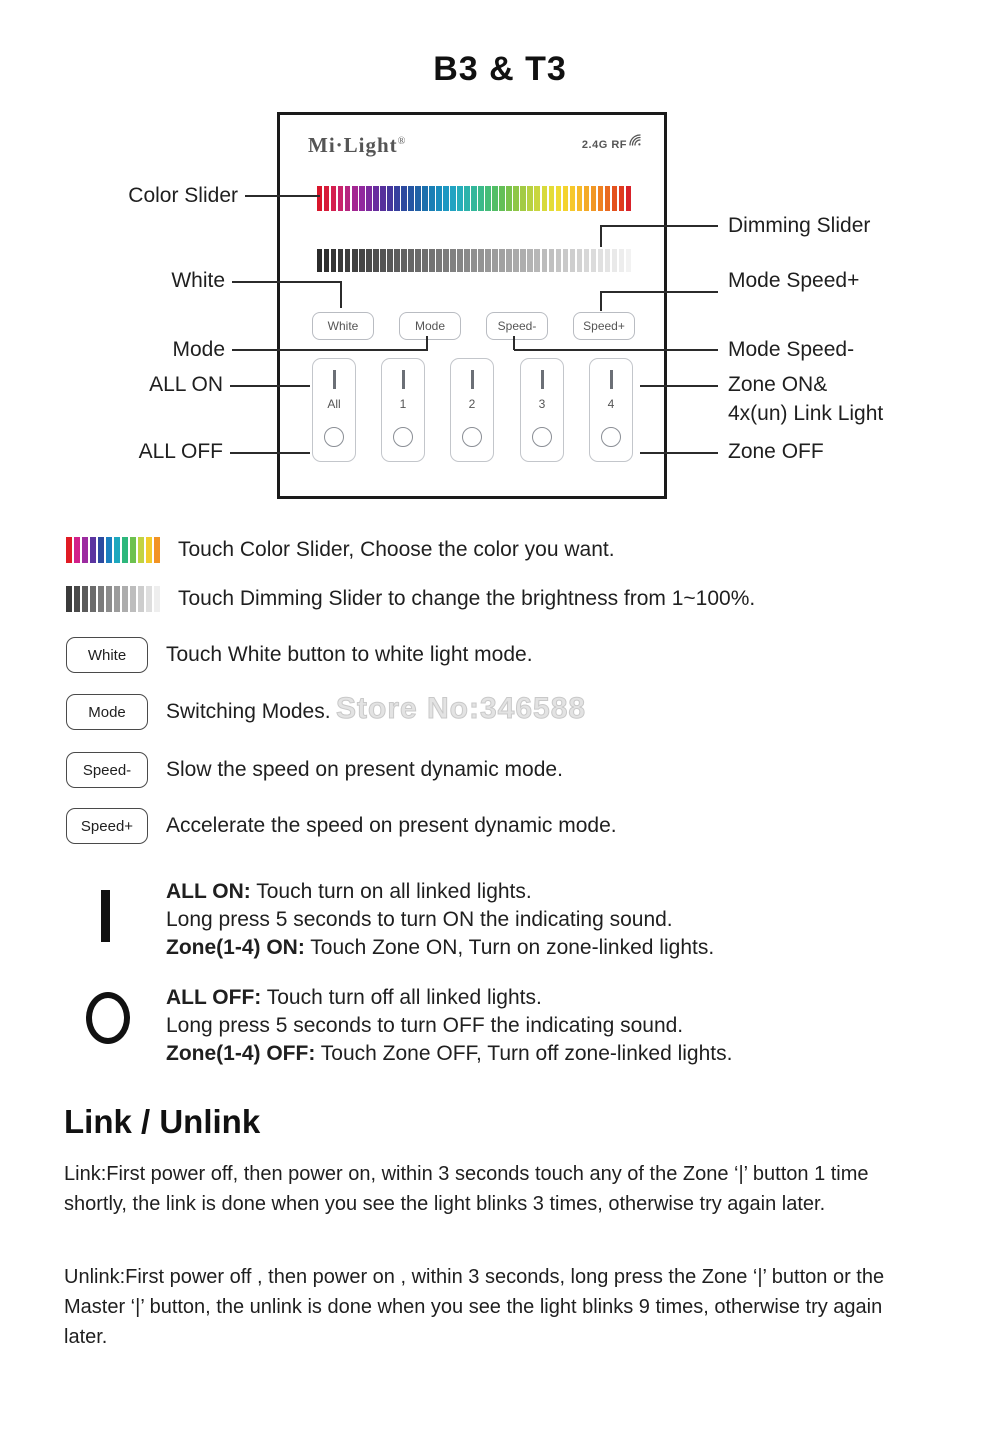 The height and width of the screenshot is (1429, 1000). I want to click on dimming-slider, so click(475, 260).